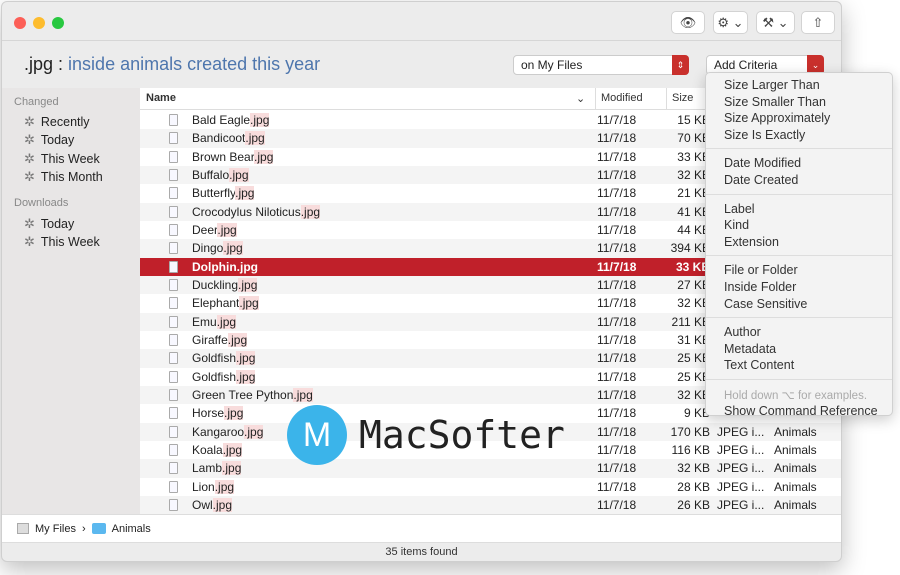 This screenshot has width=900, height=575. I want to click on path-folder: Animals, so click(131, 529).